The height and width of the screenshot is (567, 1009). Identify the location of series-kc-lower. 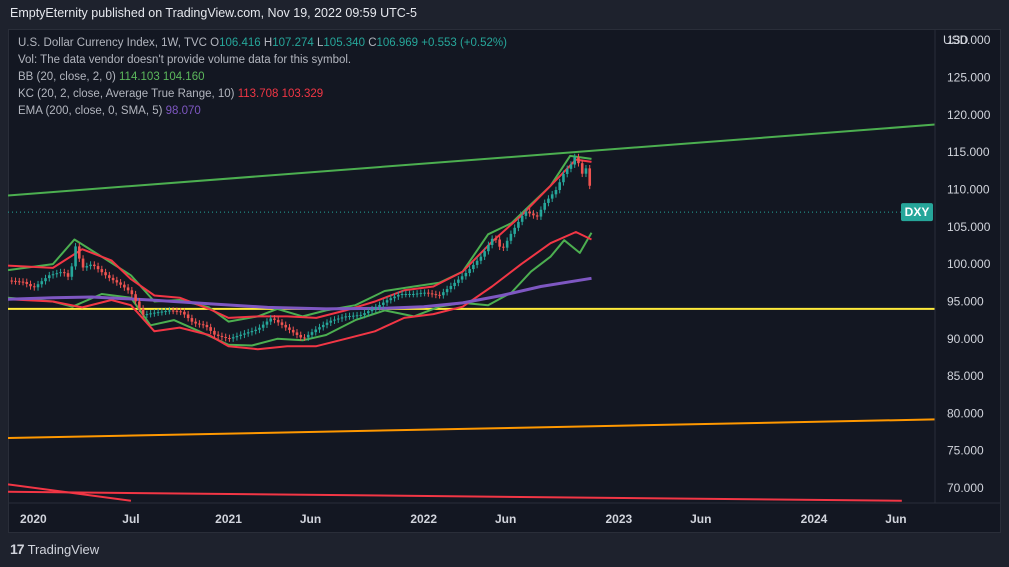
(300, 291).